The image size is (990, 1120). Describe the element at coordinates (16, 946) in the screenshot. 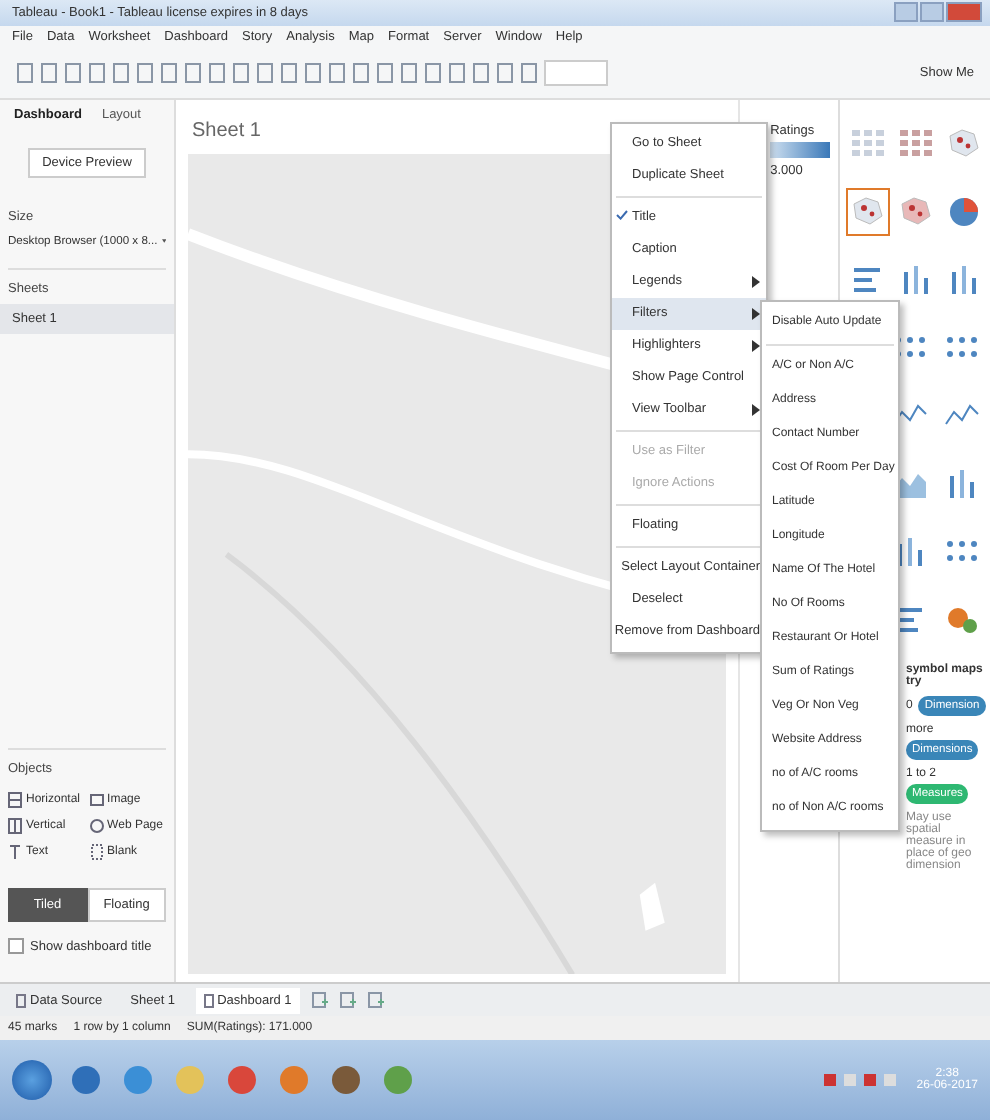

I see `checkbox` at that location.